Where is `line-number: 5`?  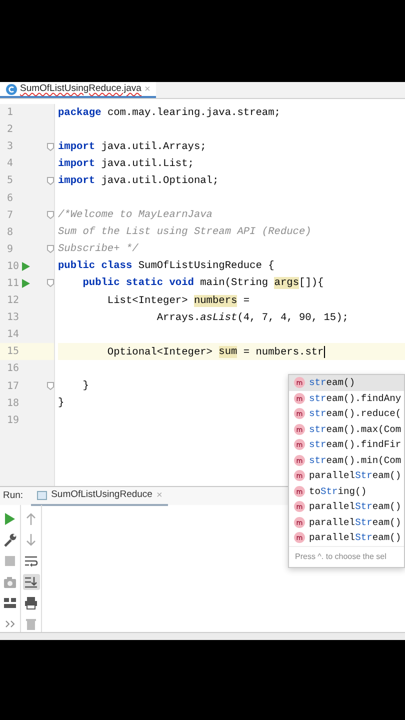 line-number: 5 is located at coordinates (10, 180).